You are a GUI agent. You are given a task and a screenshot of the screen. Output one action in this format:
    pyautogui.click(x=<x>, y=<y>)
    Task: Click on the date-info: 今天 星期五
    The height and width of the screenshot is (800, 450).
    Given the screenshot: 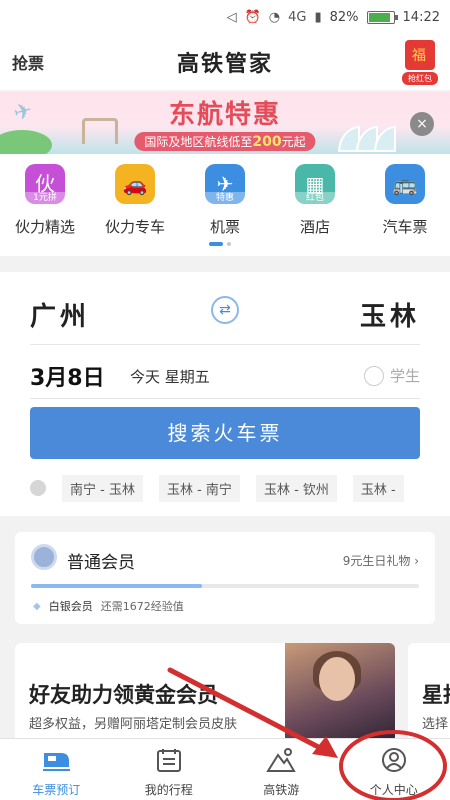 What is the action you would take?
    pyautogui.click(x=170, y=377)
    